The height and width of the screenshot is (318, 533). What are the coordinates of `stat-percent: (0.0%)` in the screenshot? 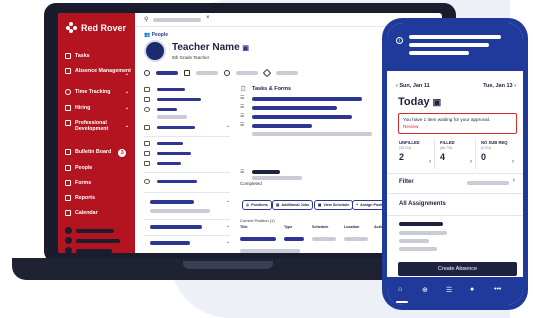 It's located at (486, 148).